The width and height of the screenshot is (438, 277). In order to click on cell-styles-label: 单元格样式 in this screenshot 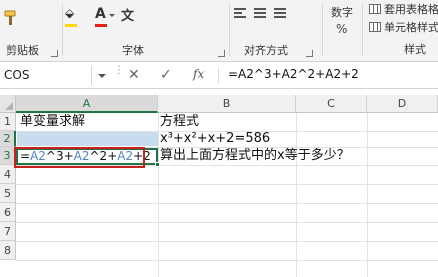, I will do `click(411, 27)`.